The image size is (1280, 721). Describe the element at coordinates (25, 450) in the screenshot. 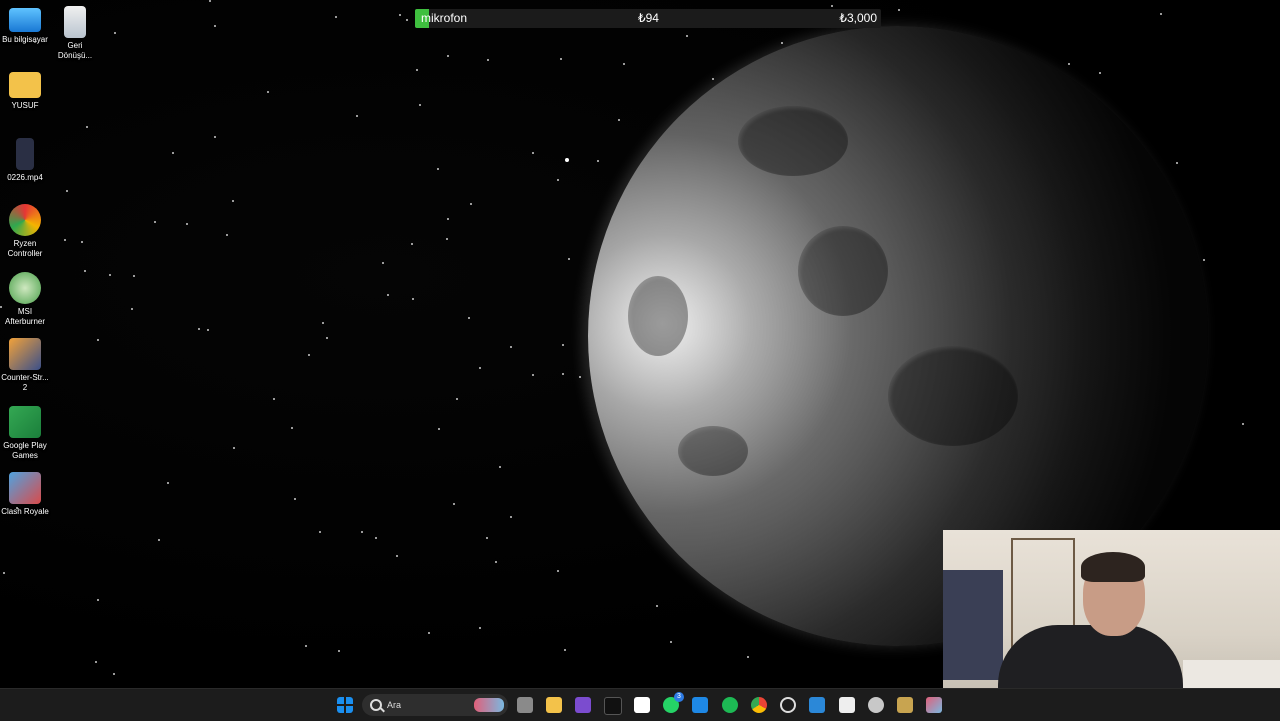

I see `icon-label: Google Play Games` at that location.